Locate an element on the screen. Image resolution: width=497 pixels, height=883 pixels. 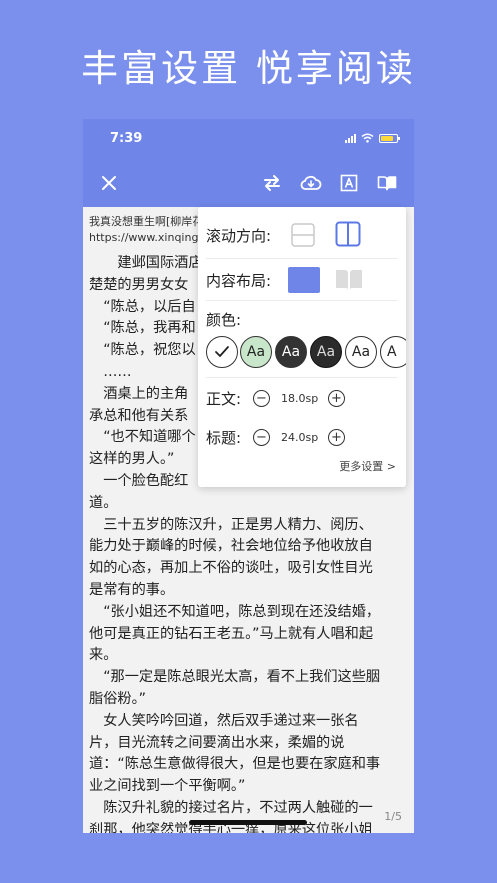
scroll-direction-label: 滚动方向: is located at coordinates (239, 236).